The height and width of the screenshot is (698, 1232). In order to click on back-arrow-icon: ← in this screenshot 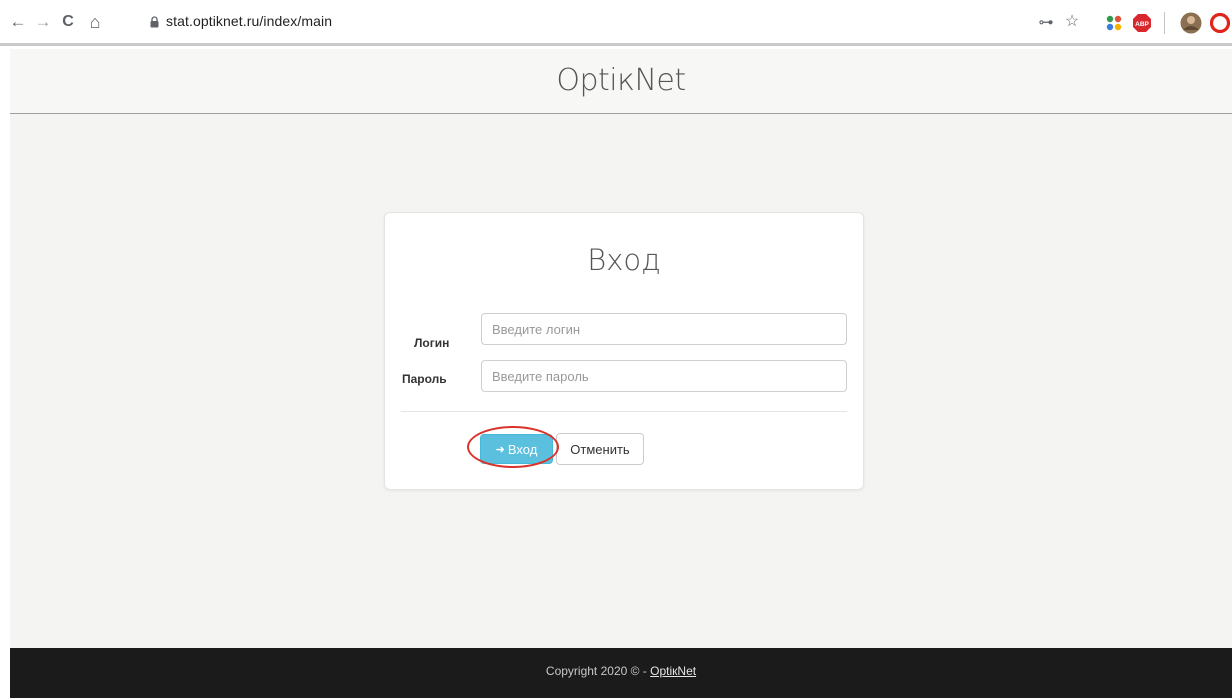, I will do `click(18, 22)`.